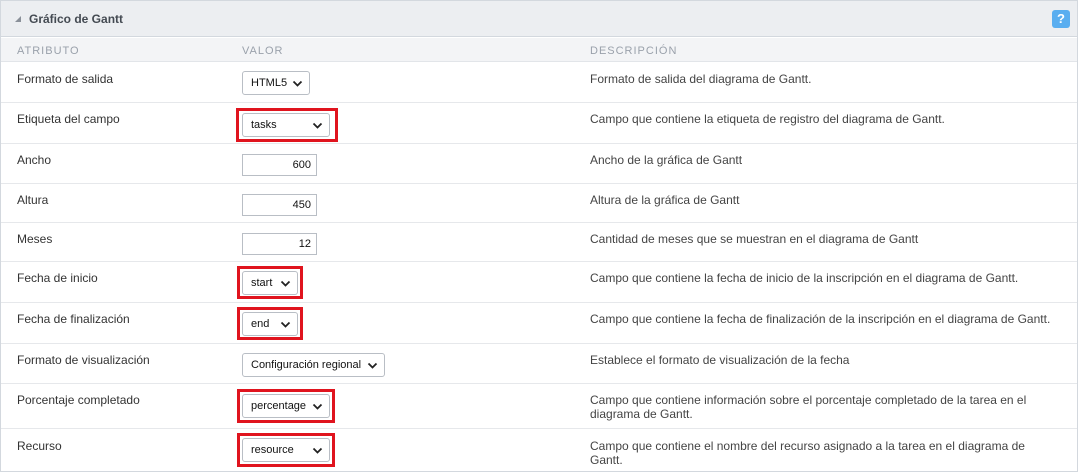 The width and height of the screenshot is (1079, 474). I want to click on row-label: Altura, so click(33, 200).